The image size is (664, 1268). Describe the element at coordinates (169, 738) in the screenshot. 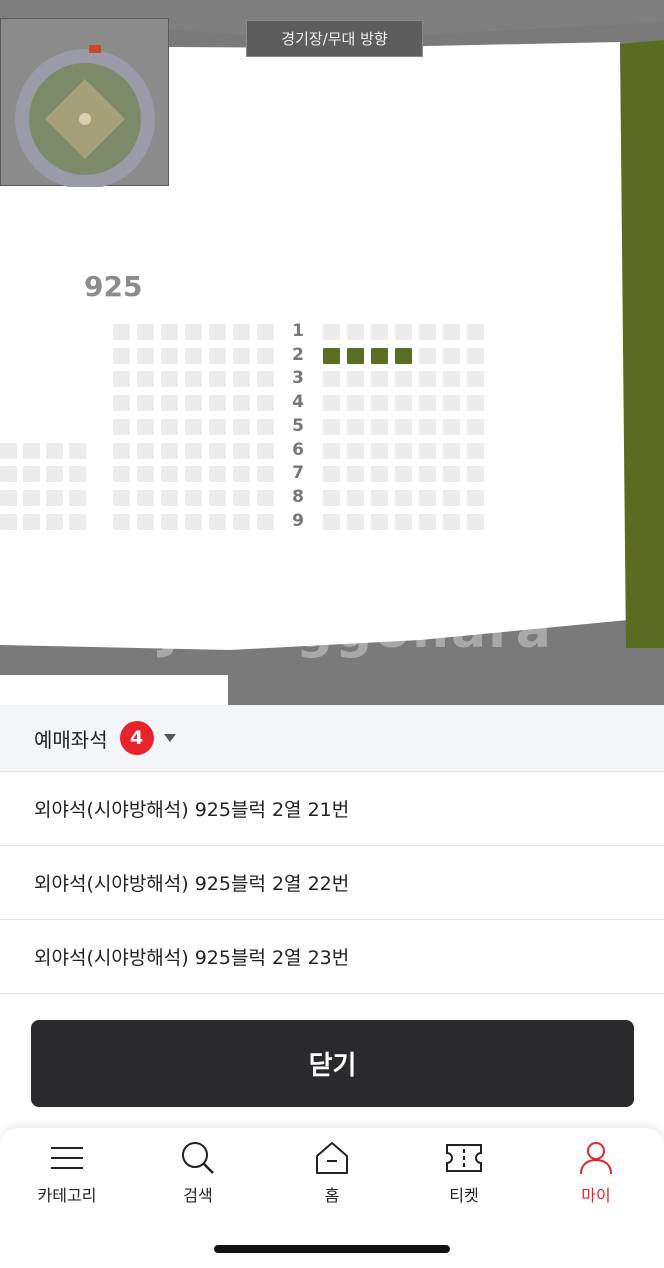

I see `caret-down-icon` at that location.